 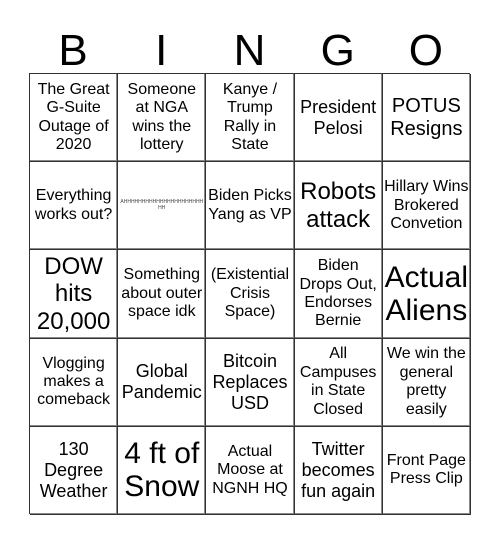 What do you see at coordinates (337, 50) in the screenshot?
I see `header-letter-g: G` at bounding box center [337, 50].